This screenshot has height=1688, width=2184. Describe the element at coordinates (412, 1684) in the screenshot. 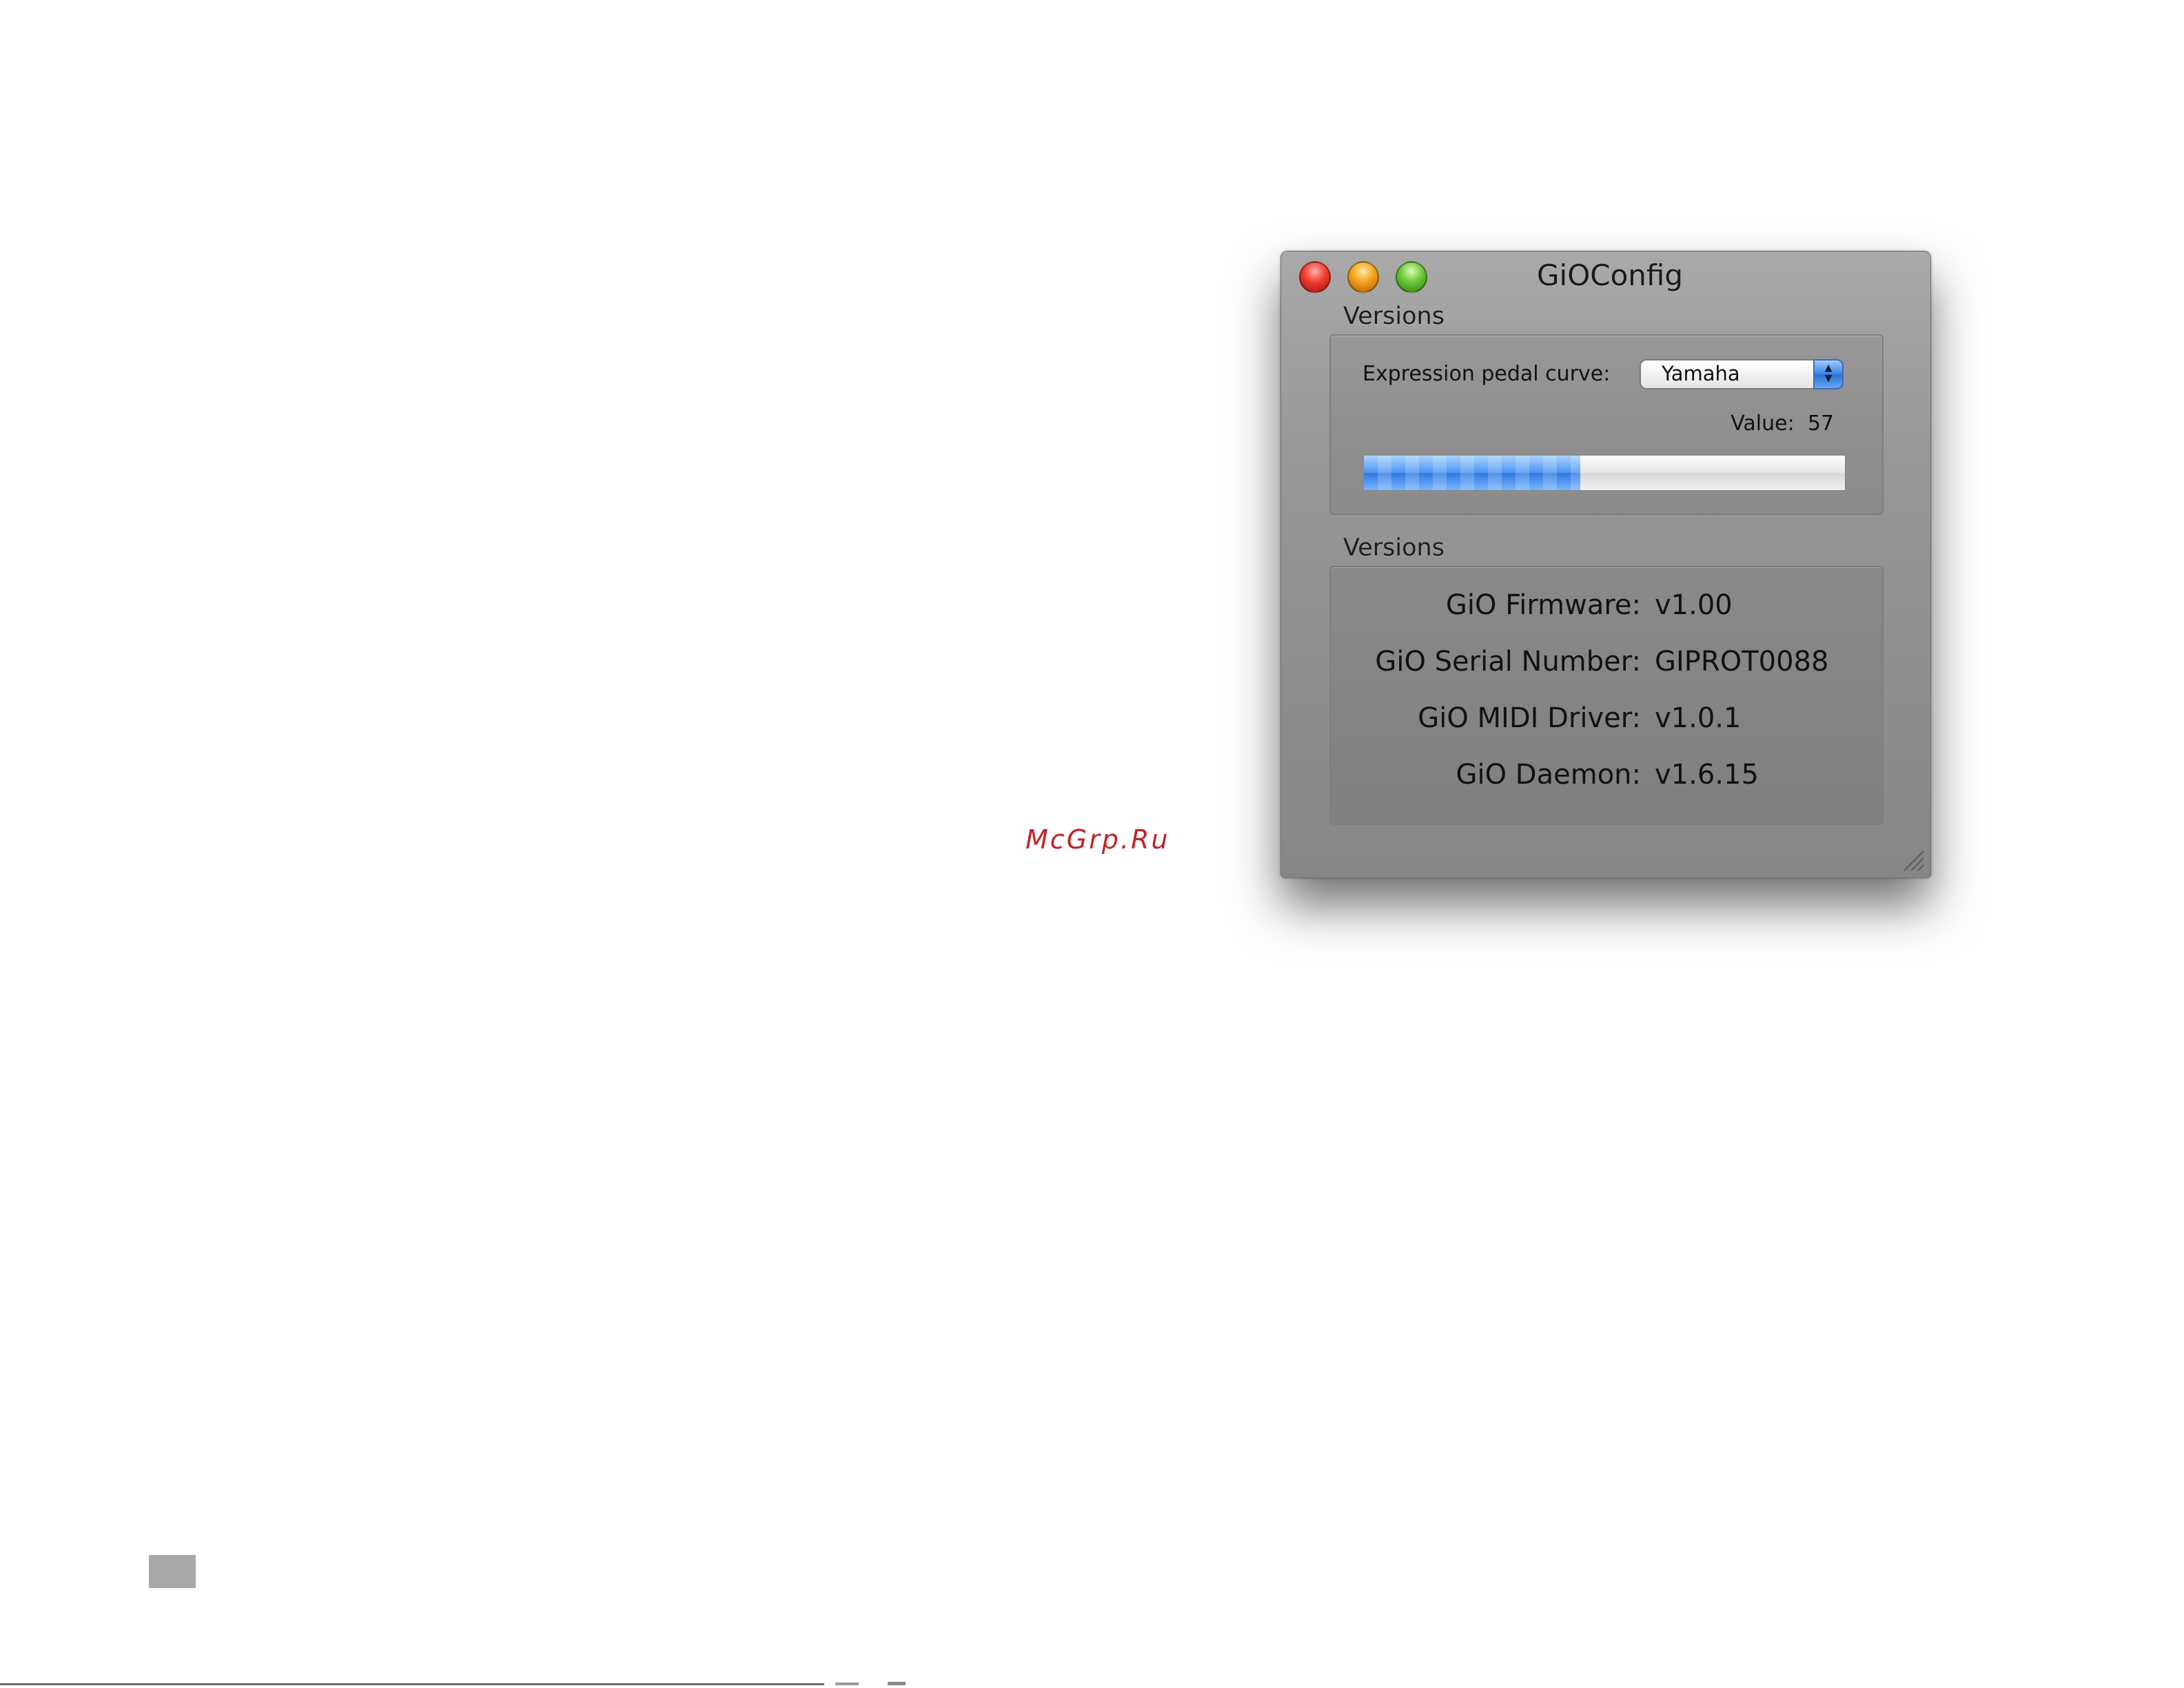

I see `bottom-rule` at that location.